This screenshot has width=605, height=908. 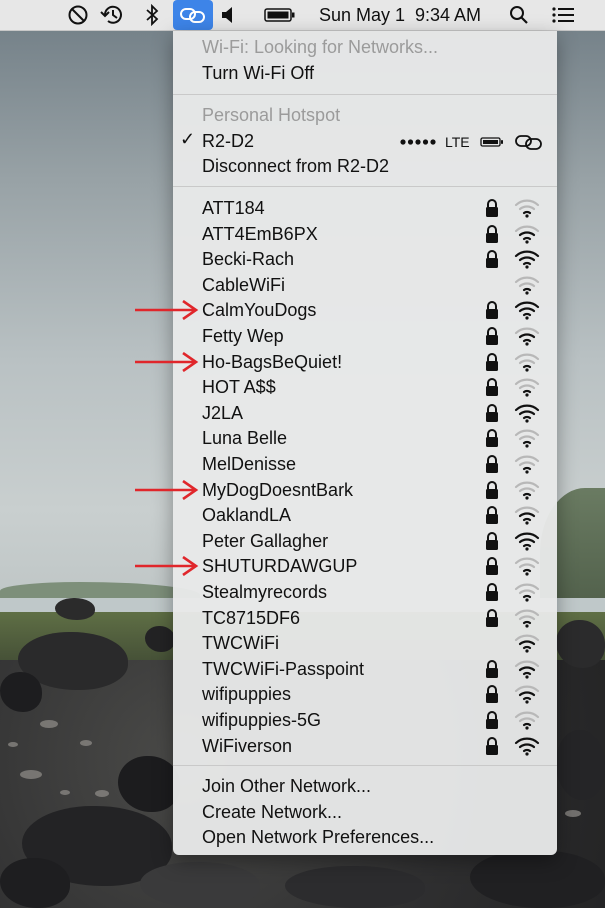 What do you see at coordinates (400, 15) in the screenshot?
I see `clock: Sun May 1 9:34 AM` at bounding box center [400, 15].